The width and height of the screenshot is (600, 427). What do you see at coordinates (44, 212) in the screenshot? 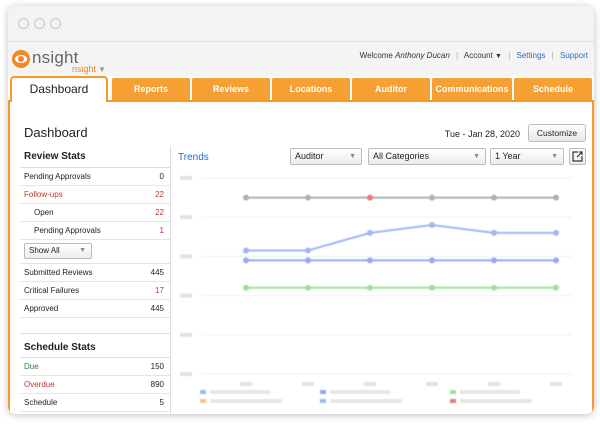
I see `stat-label: Open` at bounding box center [44, 212].